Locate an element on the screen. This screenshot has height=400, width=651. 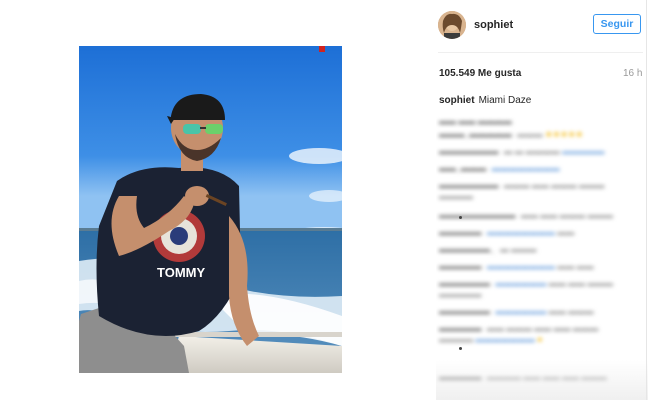
shirt-text: TOMMY is located at coordinates (181, 272).